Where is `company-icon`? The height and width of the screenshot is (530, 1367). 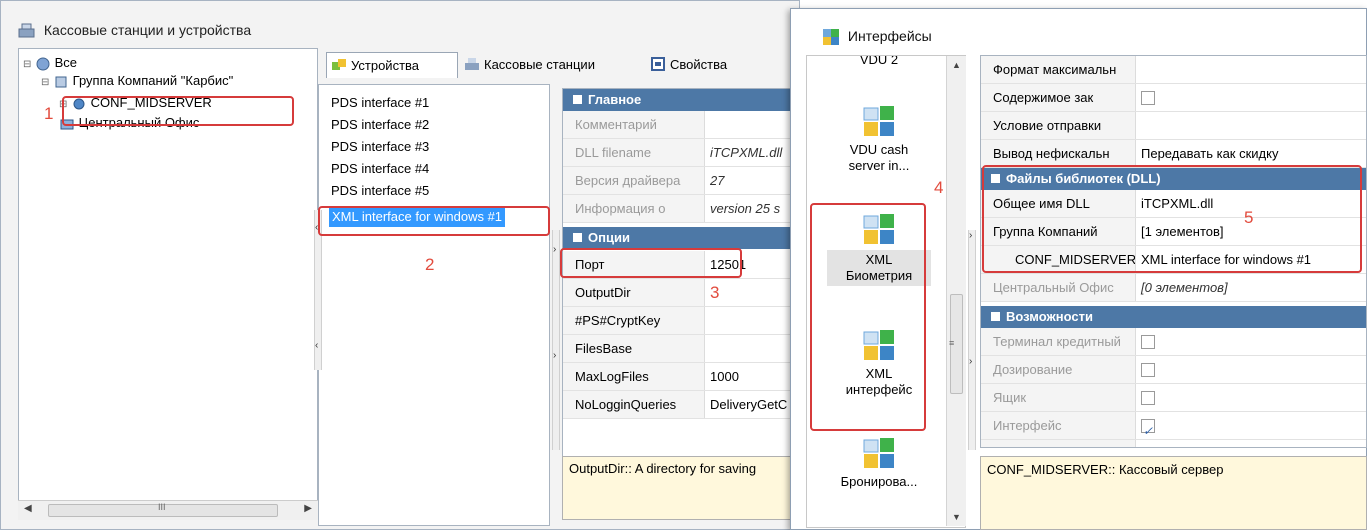
company-icon is located at coordinates (61, 82).